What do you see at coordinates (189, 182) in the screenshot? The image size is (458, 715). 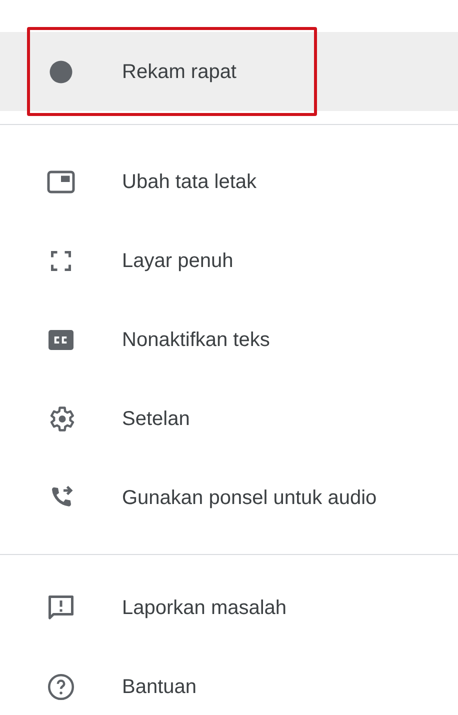 I see `menu-item-label: Ubah tata letak` at bounding box center [189, 182].